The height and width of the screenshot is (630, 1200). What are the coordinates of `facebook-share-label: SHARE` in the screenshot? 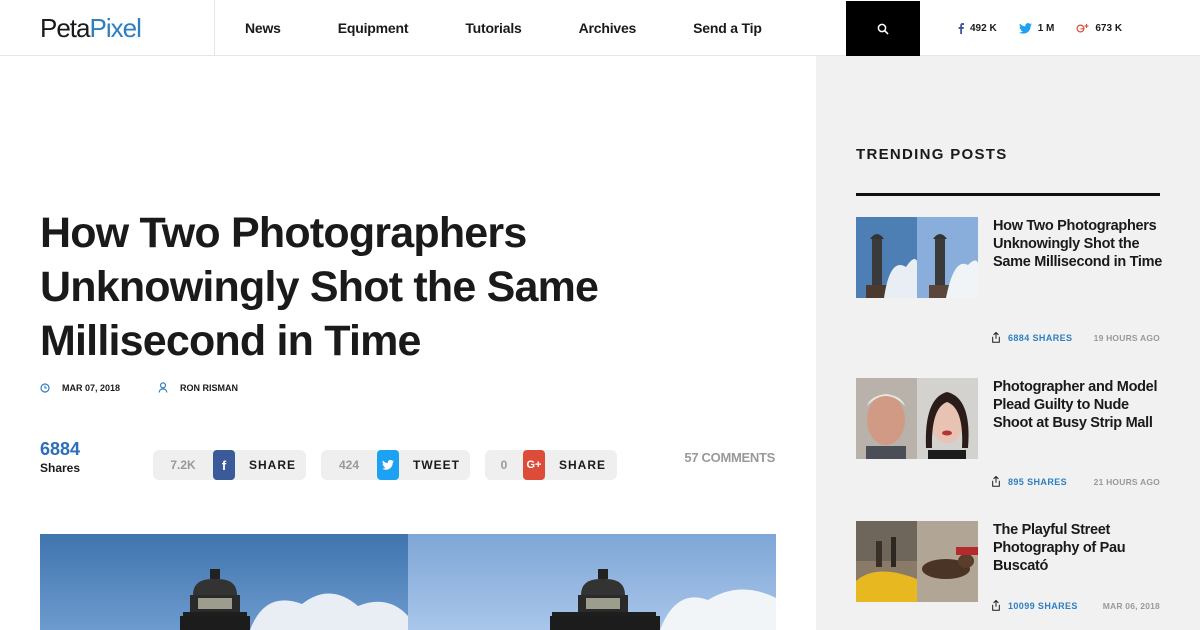 It's located at (273, 465).